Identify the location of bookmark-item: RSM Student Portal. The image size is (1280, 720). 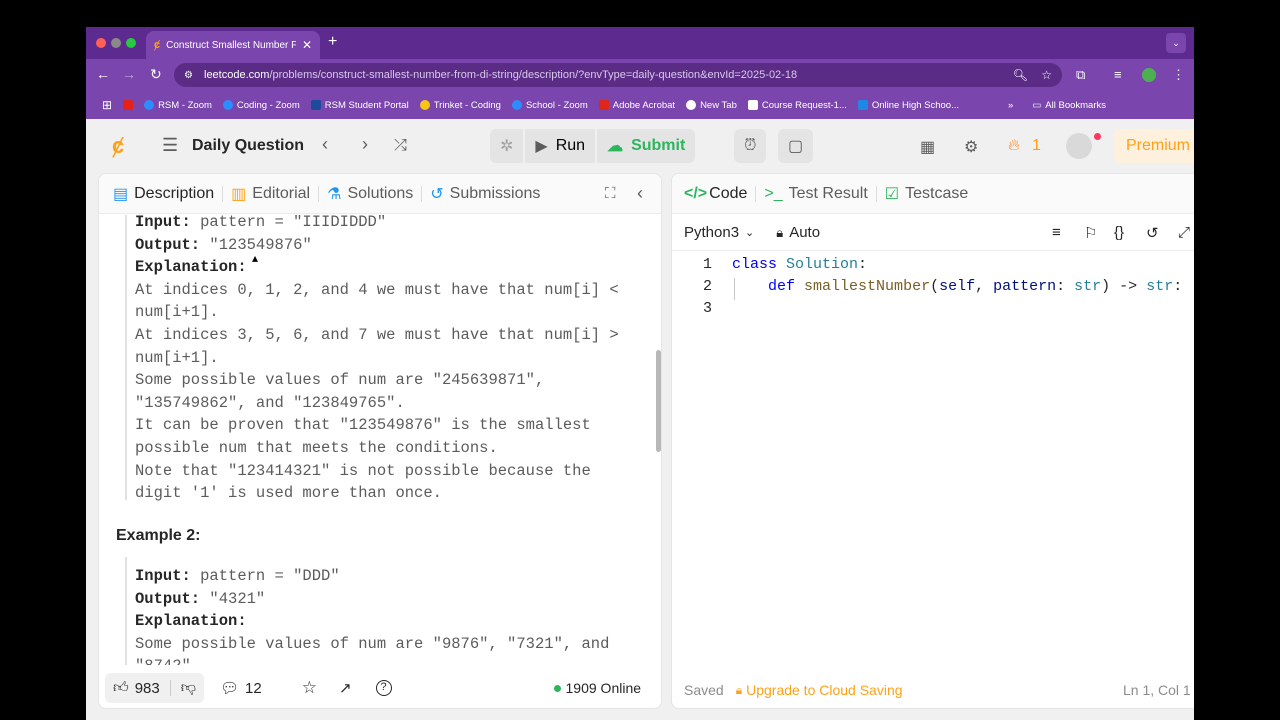
(359, 105).